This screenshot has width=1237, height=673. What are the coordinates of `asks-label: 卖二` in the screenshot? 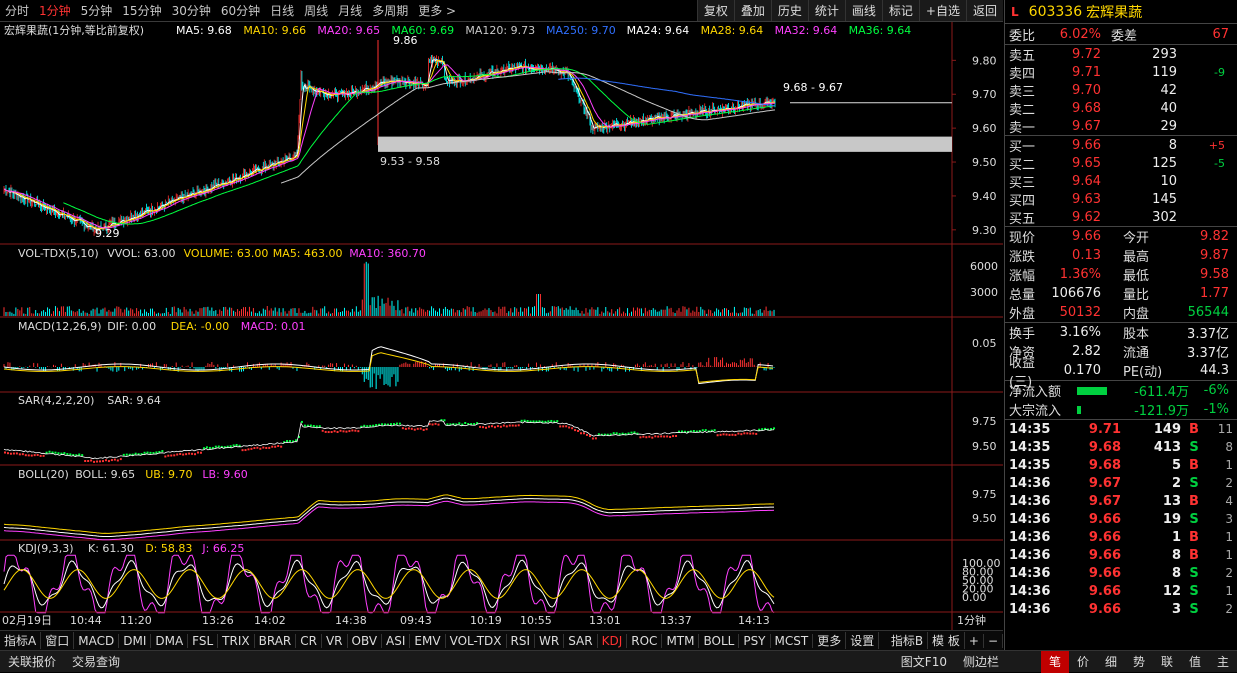 It's located at (1022, 110).